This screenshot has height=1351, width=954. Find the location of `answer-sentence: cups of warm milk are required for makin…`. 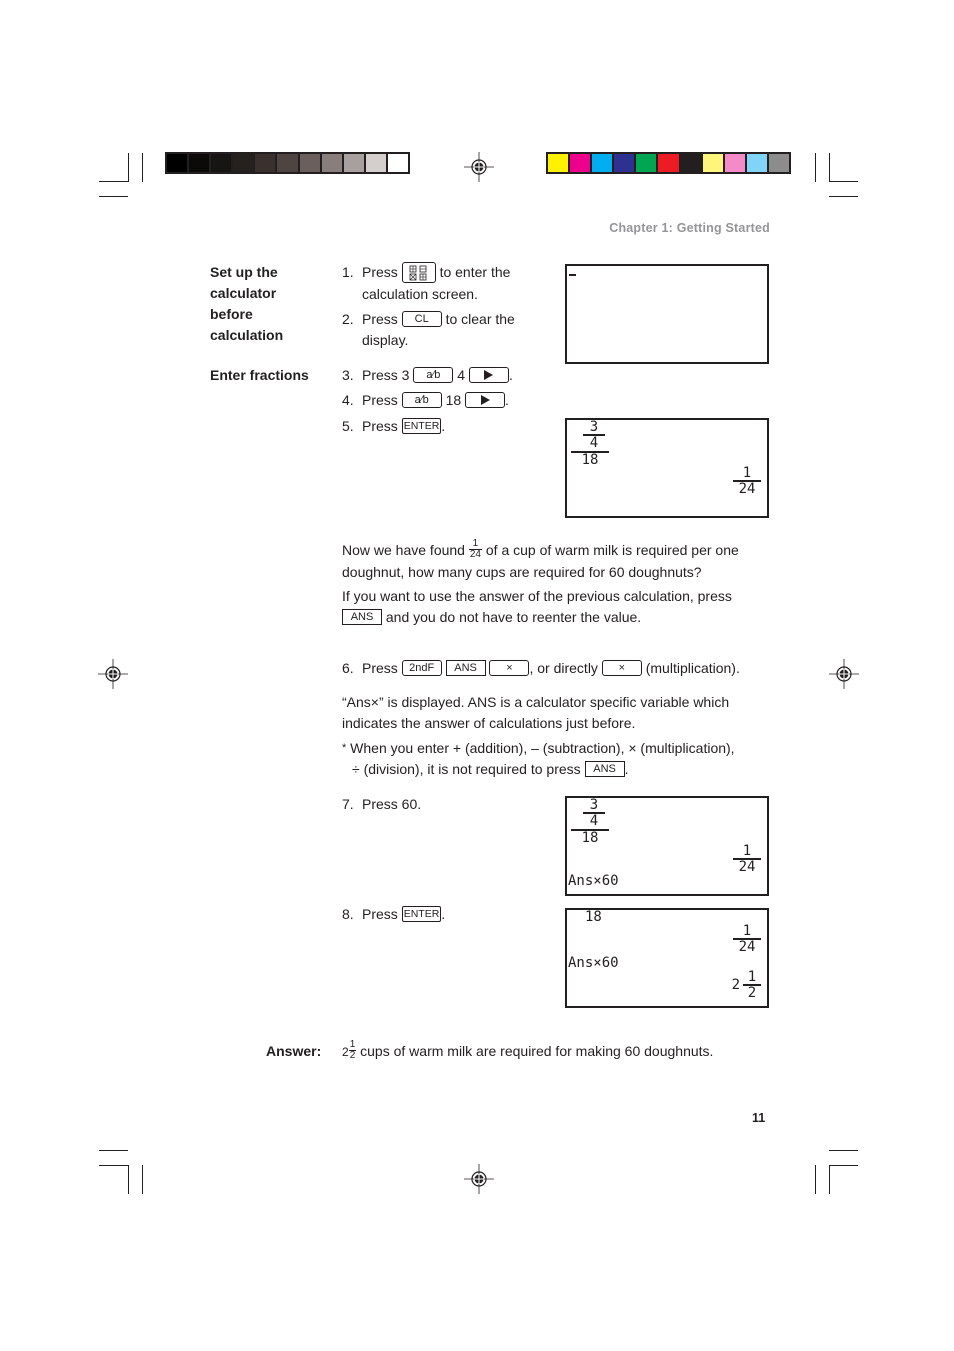

answer-sentence: cups of warm milk are required for makin… is located at coordinates (537, 1051).